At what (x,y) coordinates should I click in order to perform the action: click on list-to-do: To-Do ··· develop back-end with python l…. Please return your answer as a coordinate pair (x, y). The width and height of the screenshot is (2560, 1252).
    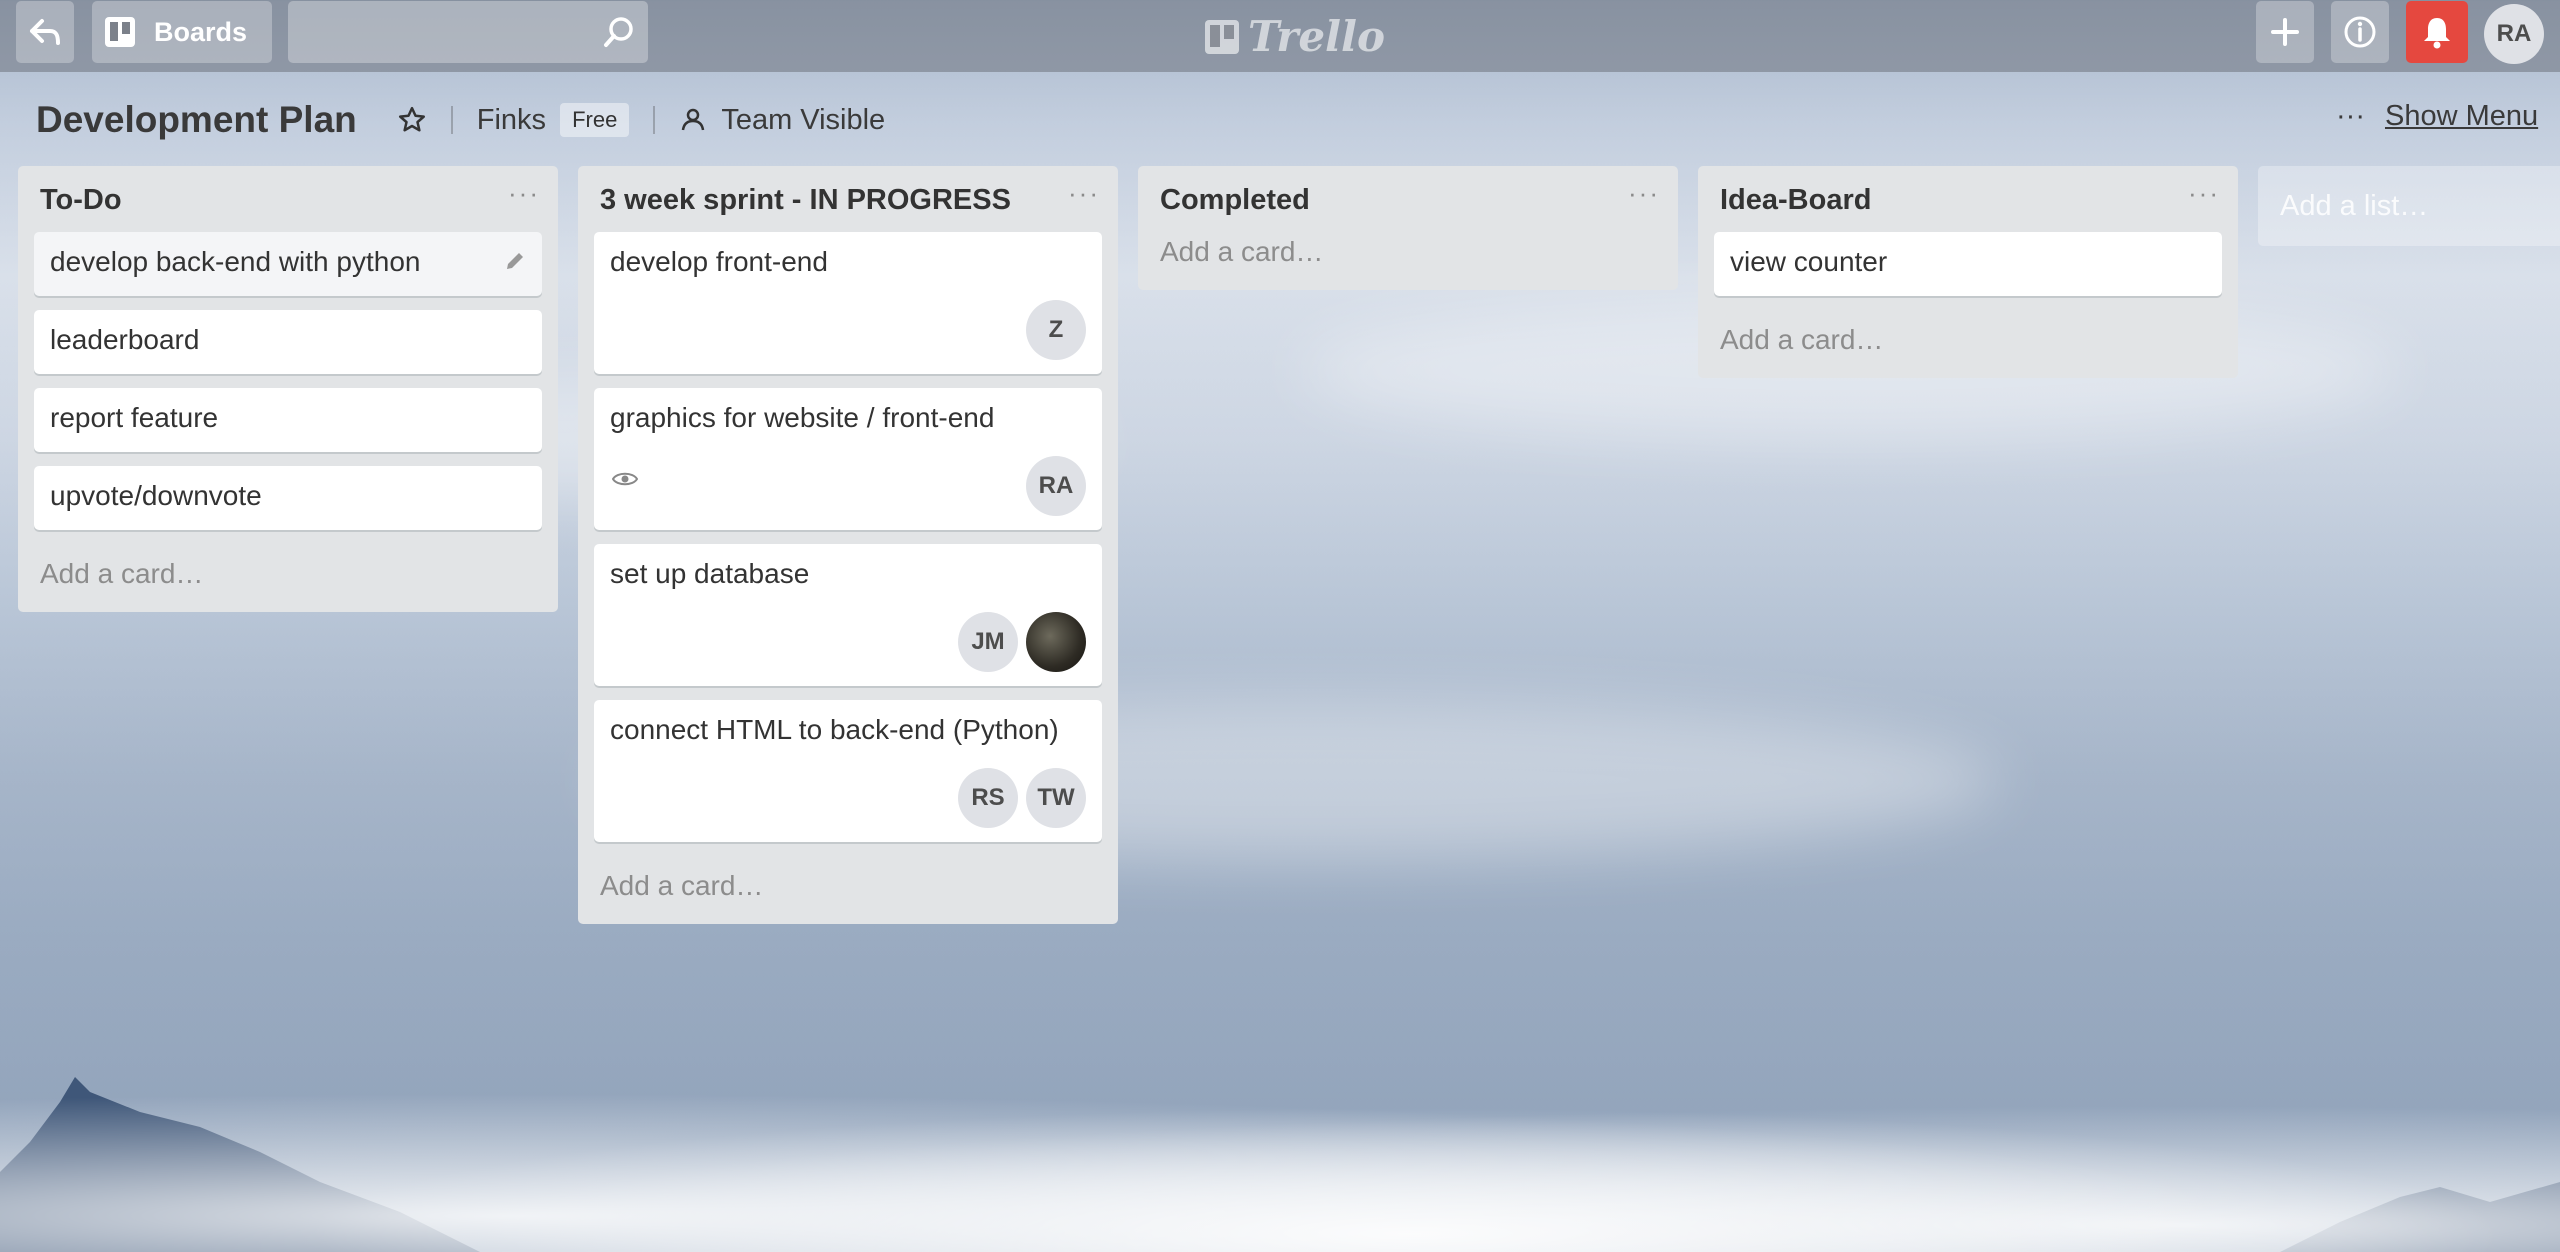
    Looking at the image, I should click on (288, 389).